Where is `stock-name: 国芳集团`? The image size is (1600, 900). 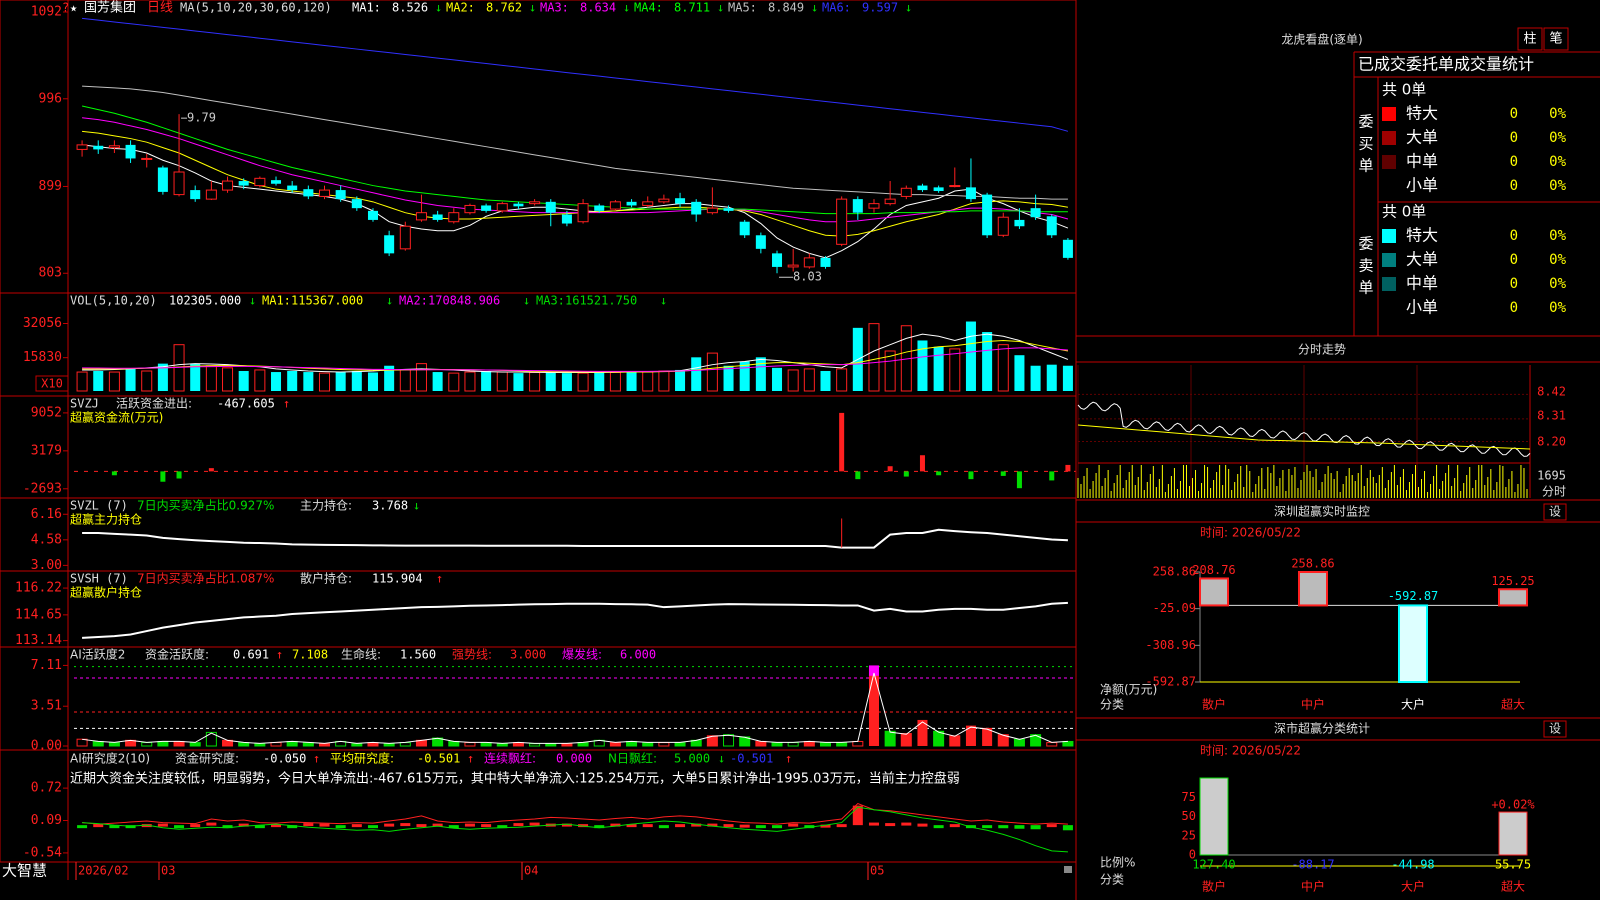
stock-name: 国芳集团 is located at coordinates (110, 8).